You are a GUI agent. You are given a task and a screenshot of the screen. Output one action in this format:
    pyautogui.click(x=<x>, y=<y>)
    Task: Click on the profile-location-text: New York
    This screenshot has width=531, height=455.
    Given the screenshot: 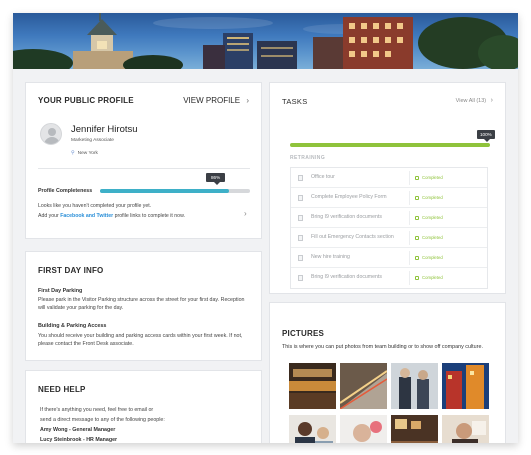 What is the action you would take?
    pyautogui.click(x=87, y=153)
    